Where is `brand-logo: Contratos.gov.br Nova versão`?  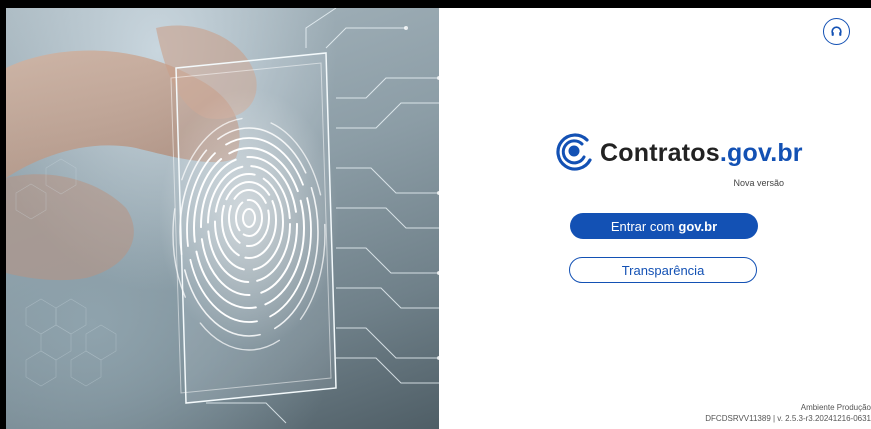
brand-logo: Contratos.gov.br Nova versão is located at coordinates (678, 162).